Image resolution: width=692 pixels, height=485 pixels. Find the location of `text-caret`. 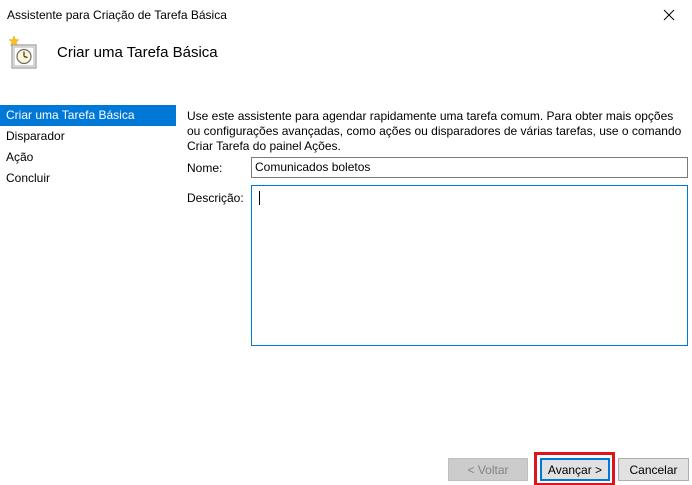

text-caret is located at coordinates (259, 198).